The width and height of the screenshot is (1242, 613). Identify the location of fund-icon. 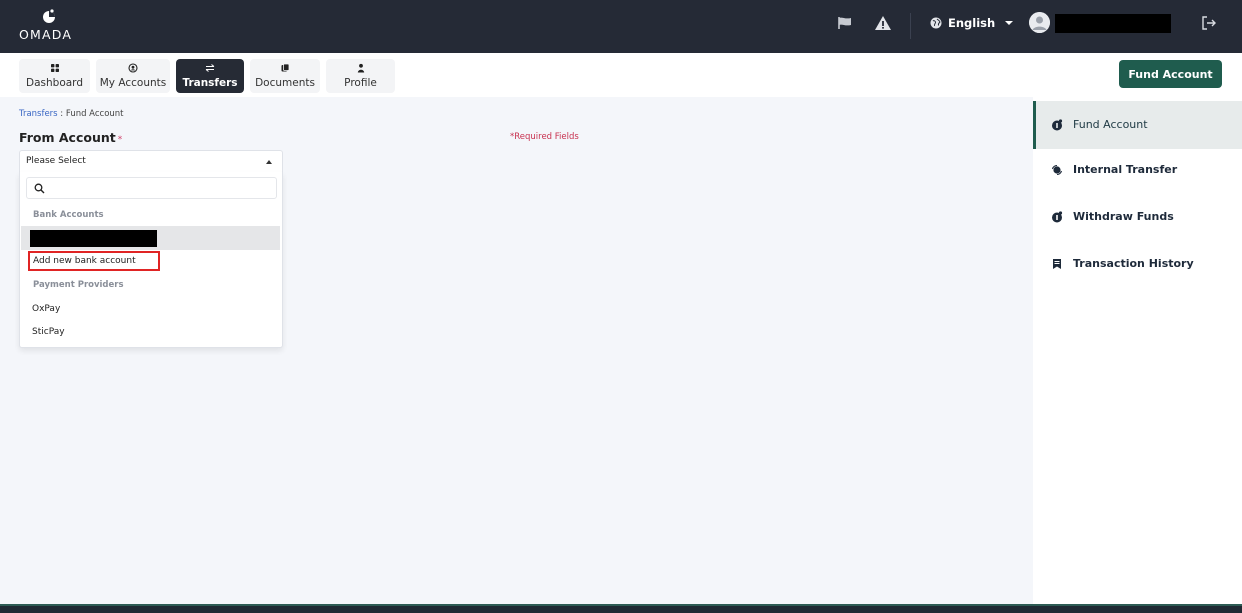
(1057, 125).